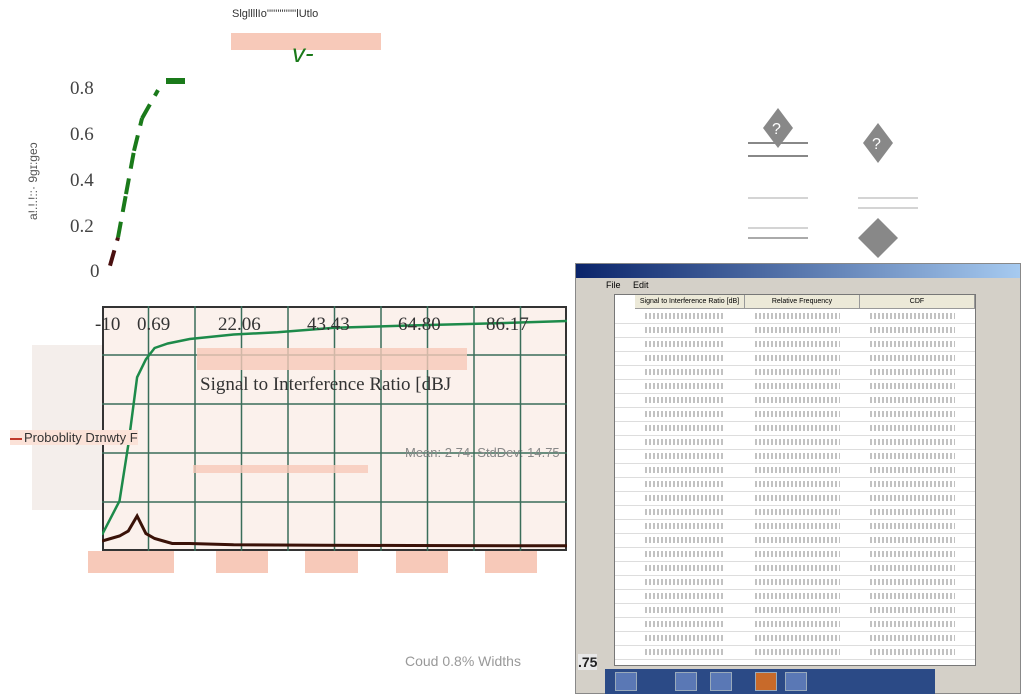 This screenshot has width=1021, height=694. What do you see at coordinates (82, 226) in the screenshot?
I see `y-tick-label: 0.2` at bounding box center [82, 226].